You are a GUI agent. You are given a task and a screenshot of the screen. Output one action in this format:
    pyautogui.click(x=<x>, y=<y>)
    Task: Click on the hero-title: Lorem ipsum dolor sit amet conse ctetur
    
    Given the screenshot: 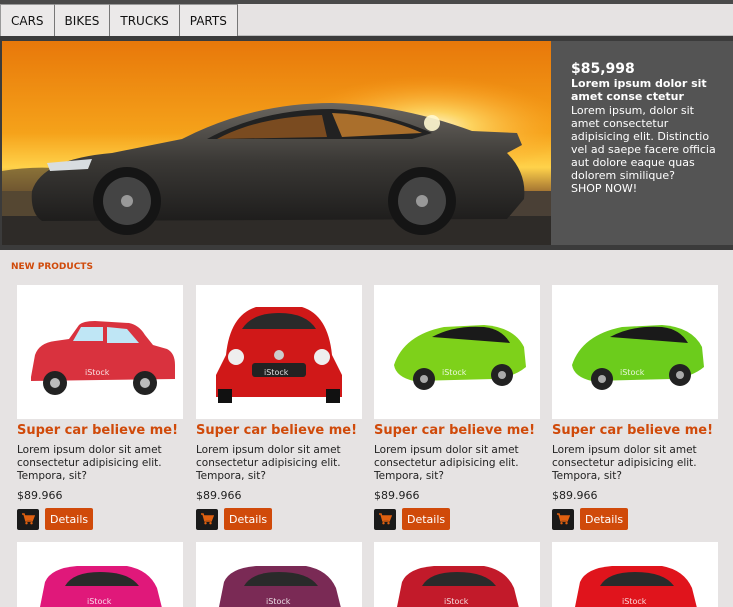 What is the action you would take?
    pyautogui.click(x=639, y=90)
    